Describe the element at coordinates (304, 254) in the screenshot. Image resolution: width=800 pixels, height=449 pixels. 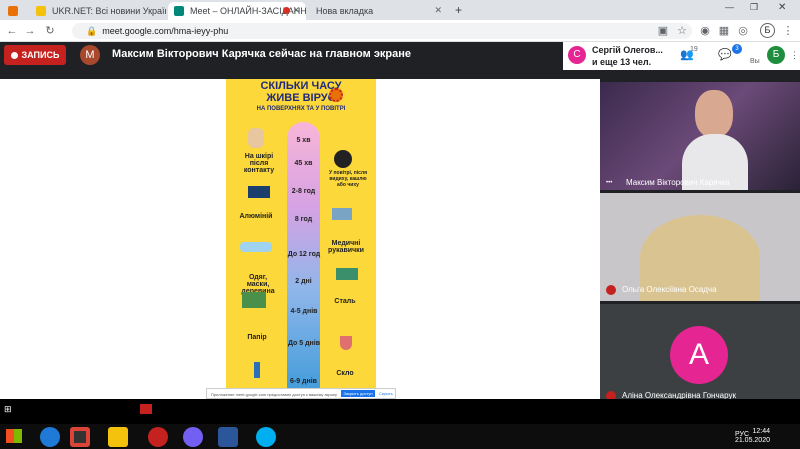
I see `time-label: До 12 год` at that location.